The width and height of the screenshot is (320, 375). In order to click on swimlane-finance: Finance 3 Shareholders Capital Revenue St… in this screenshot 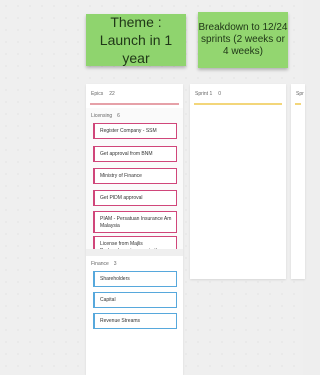, I will do `click(134, 315)`.